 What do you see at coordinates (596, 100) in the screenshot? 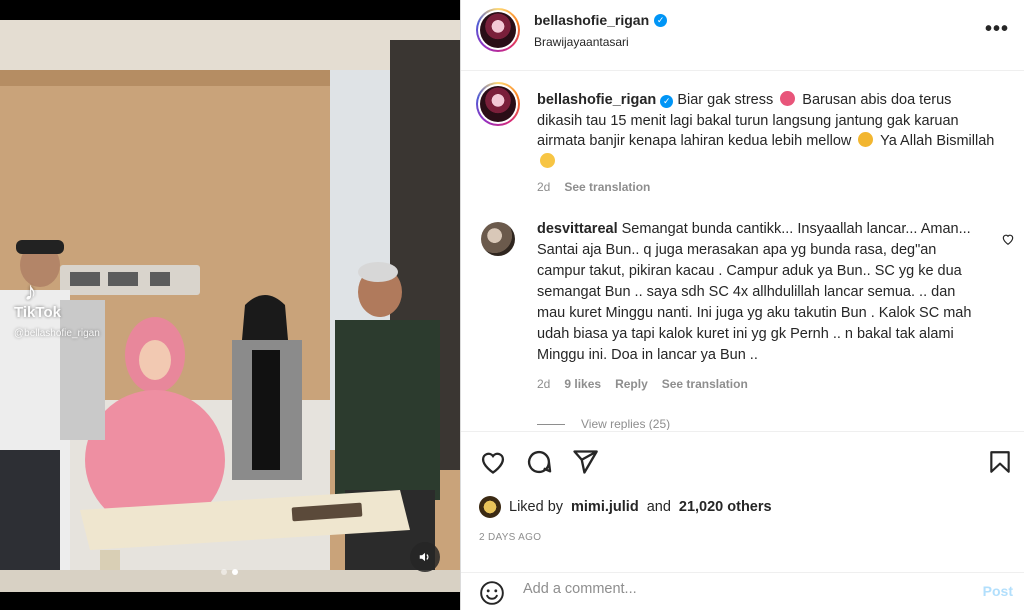
I see `caption-username: bellashofie_rigan` at bounding box center [596, 100].